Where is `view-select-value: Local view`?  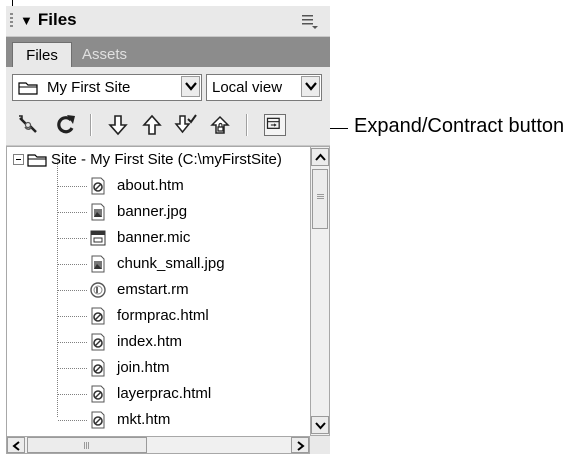 view-select-value: Local view is located at coordinates (247, 87).